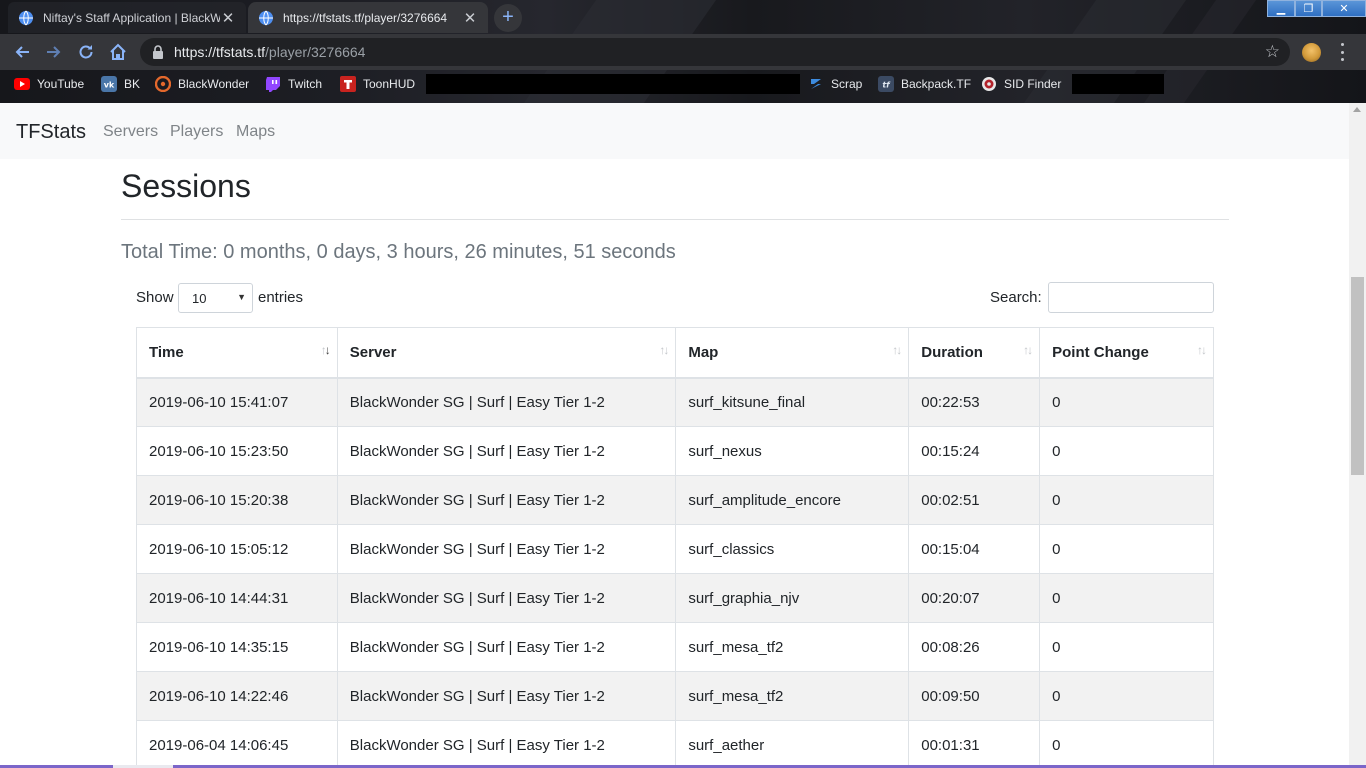 The image size is (1366, 768). I want to click on scrap-icon, so click(816, 84).